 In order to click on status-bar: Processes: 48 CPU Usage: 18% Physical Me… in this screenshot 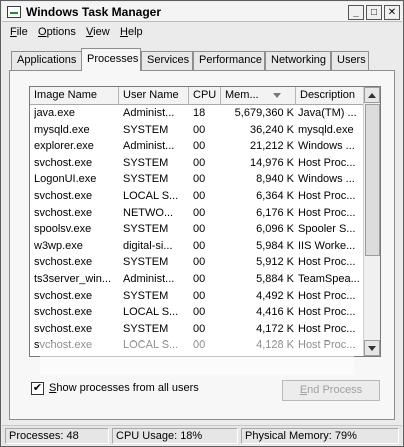, I will do `click(202, 435)`.